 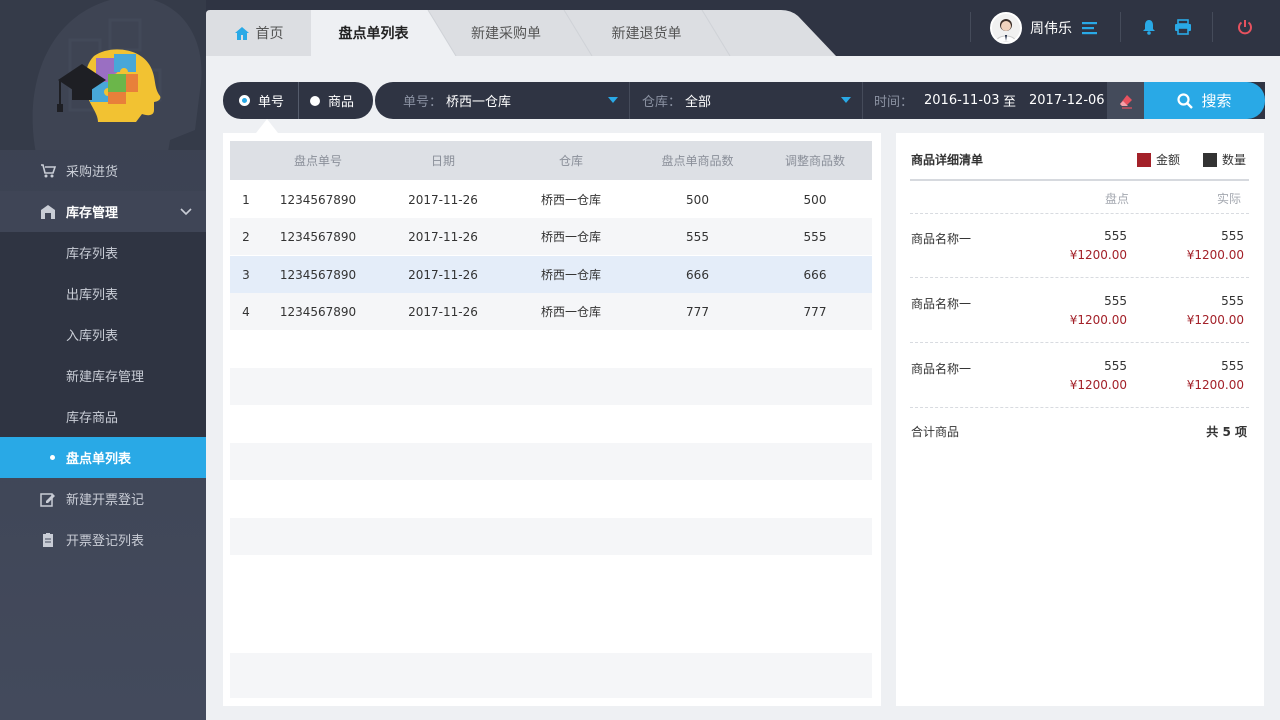 I want to click on column-header: 盘点单商品数, so click(x=697, y=161).